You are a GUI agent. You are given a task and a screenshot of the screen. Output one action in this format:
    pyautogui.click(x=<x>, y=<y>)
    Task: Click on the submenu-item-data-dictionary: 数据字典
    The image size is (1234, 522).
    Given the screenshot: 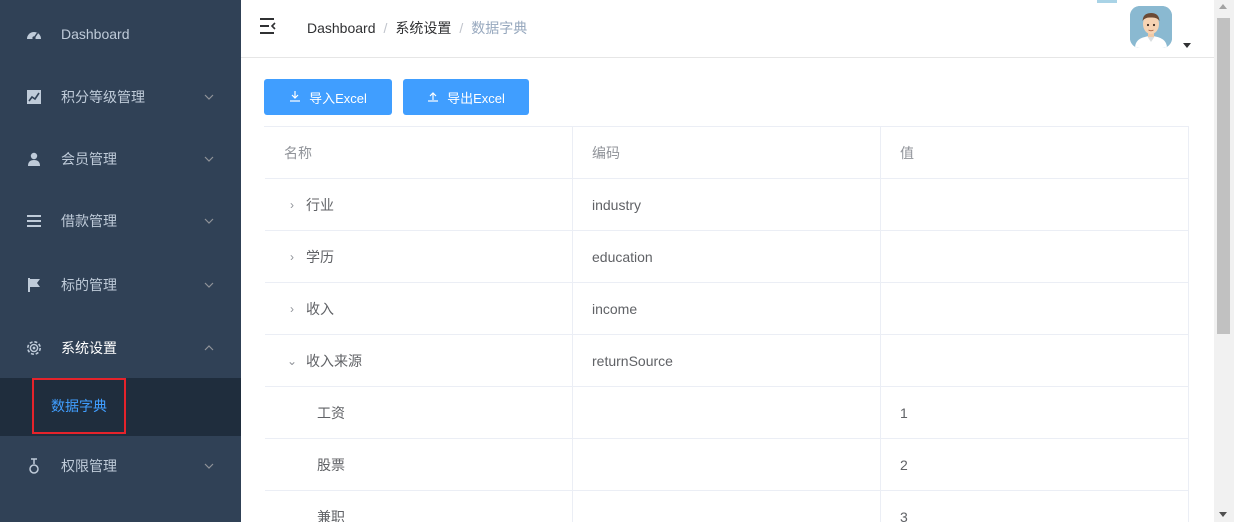 What is the action you would take?
    pyautogui.click(x=79, y=406)
    